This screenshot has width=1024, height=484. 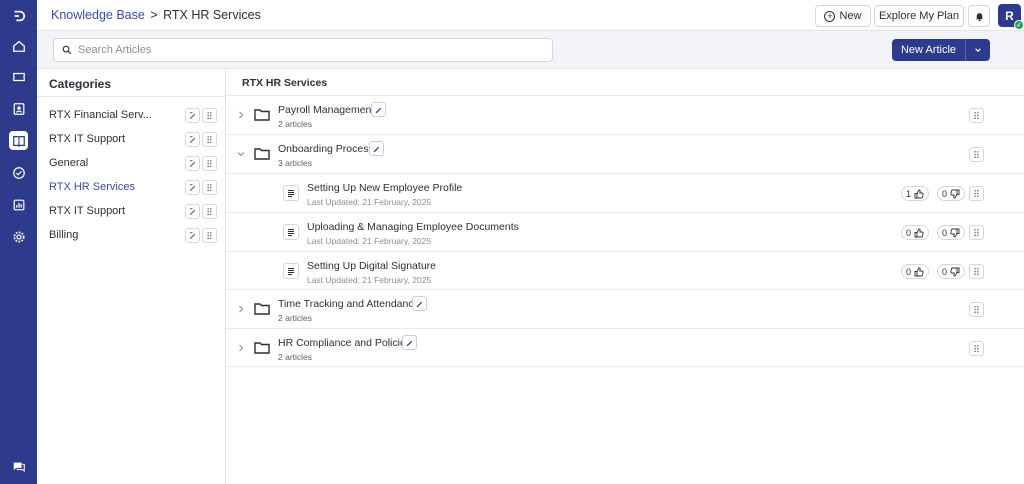 I want to click on notifications-button, so click(x=979, y=16).